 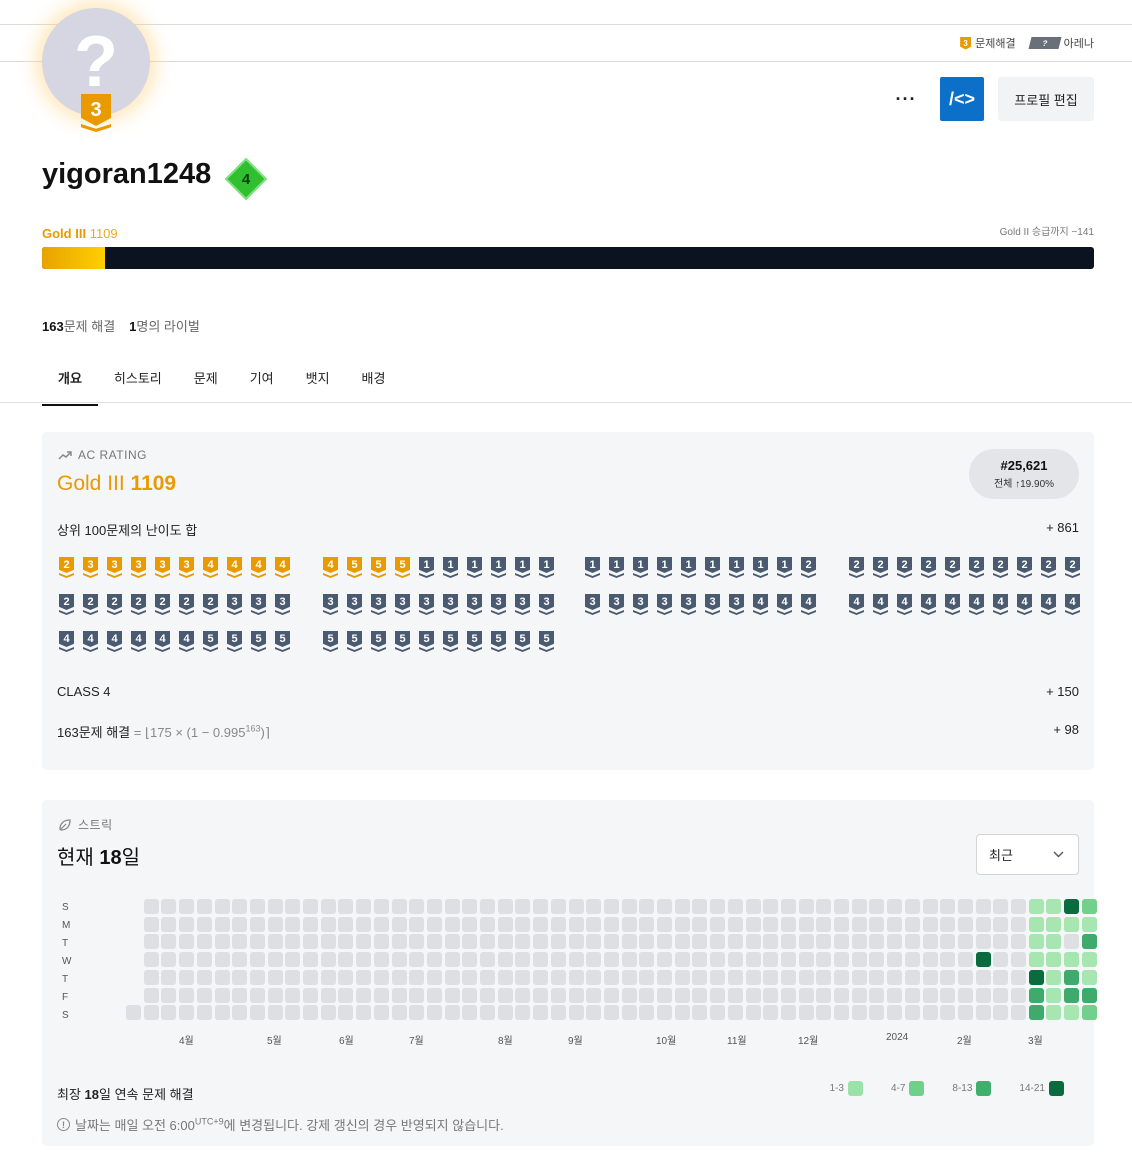 I want to click on tab-background: 배경, so click(x=374, y=383).